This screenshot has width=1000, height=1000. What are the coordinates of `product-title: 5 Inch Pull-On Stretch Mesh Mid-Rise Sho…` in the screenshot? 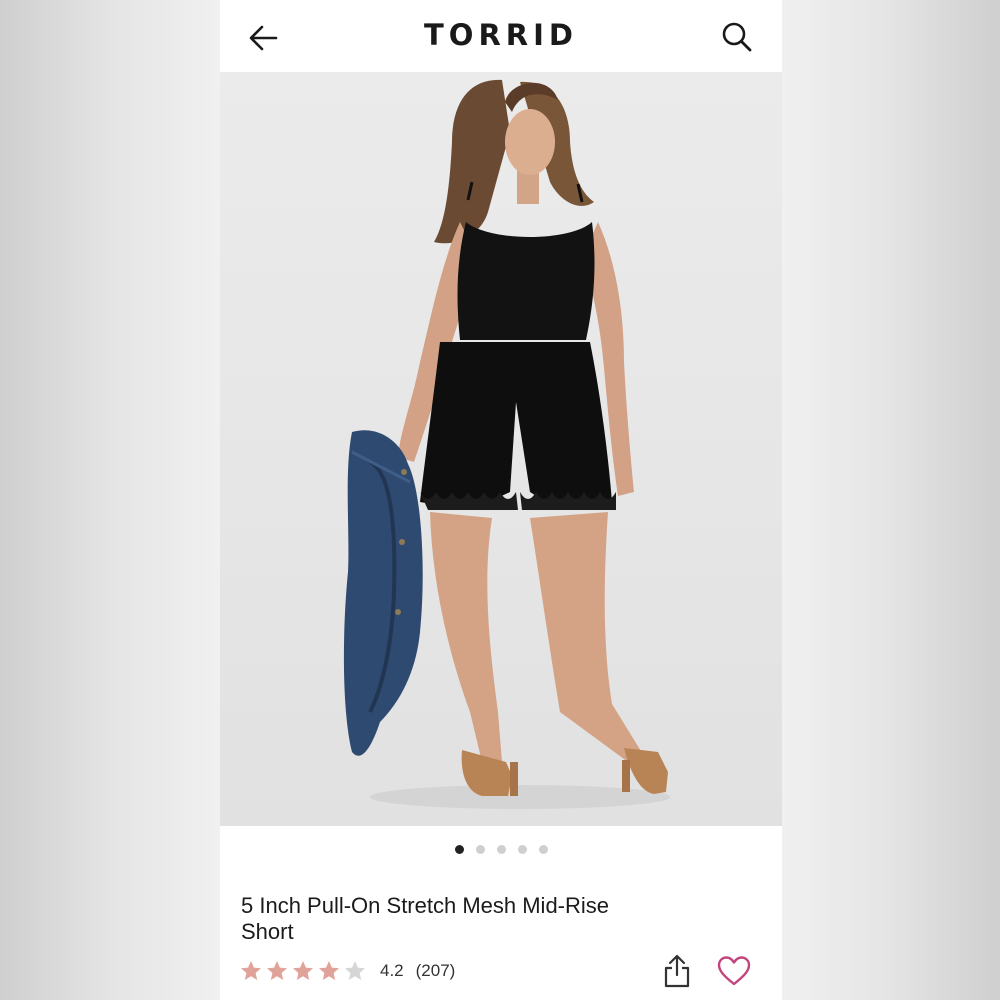 It's located at (425, 918).